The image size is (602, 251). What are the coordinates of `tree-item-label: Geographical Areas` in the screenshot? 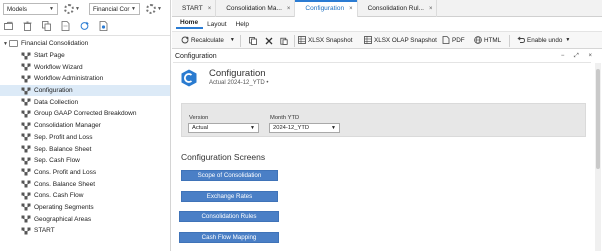 It's located at (63, 219).